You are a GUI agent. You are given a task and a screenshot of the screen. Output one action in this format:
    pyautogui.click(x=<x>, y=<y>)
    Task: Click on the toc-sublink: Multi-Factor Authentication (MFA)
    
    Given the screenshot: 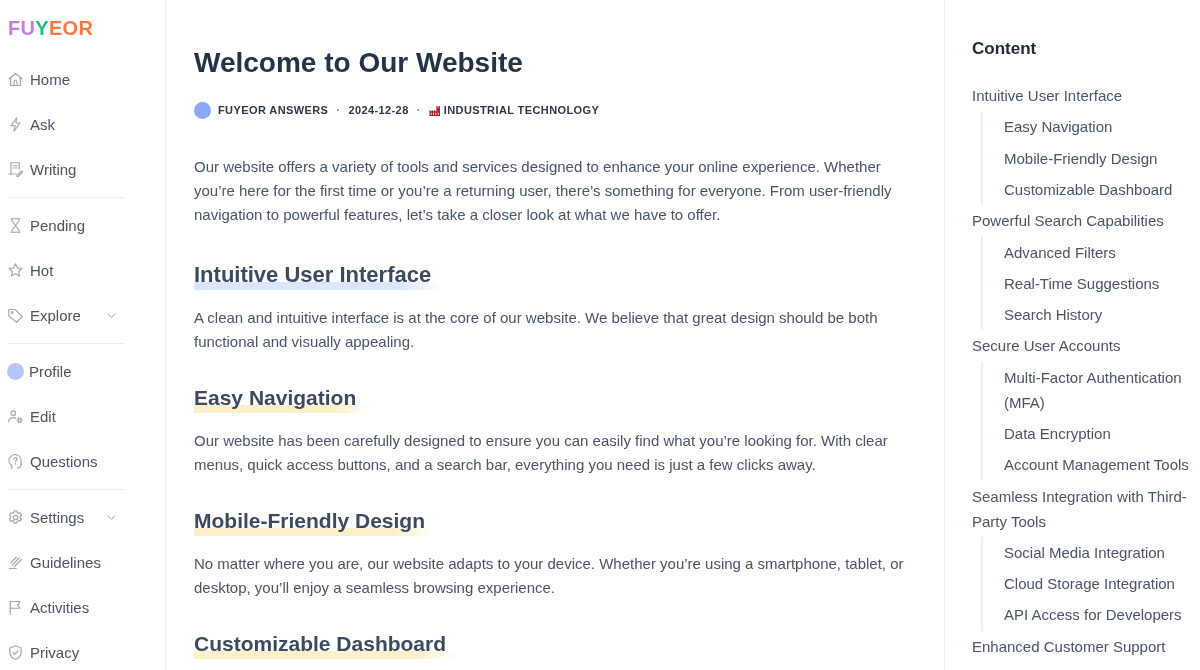 What is the action you would take?
    pyautogui.click(x=1099, y=389)
    